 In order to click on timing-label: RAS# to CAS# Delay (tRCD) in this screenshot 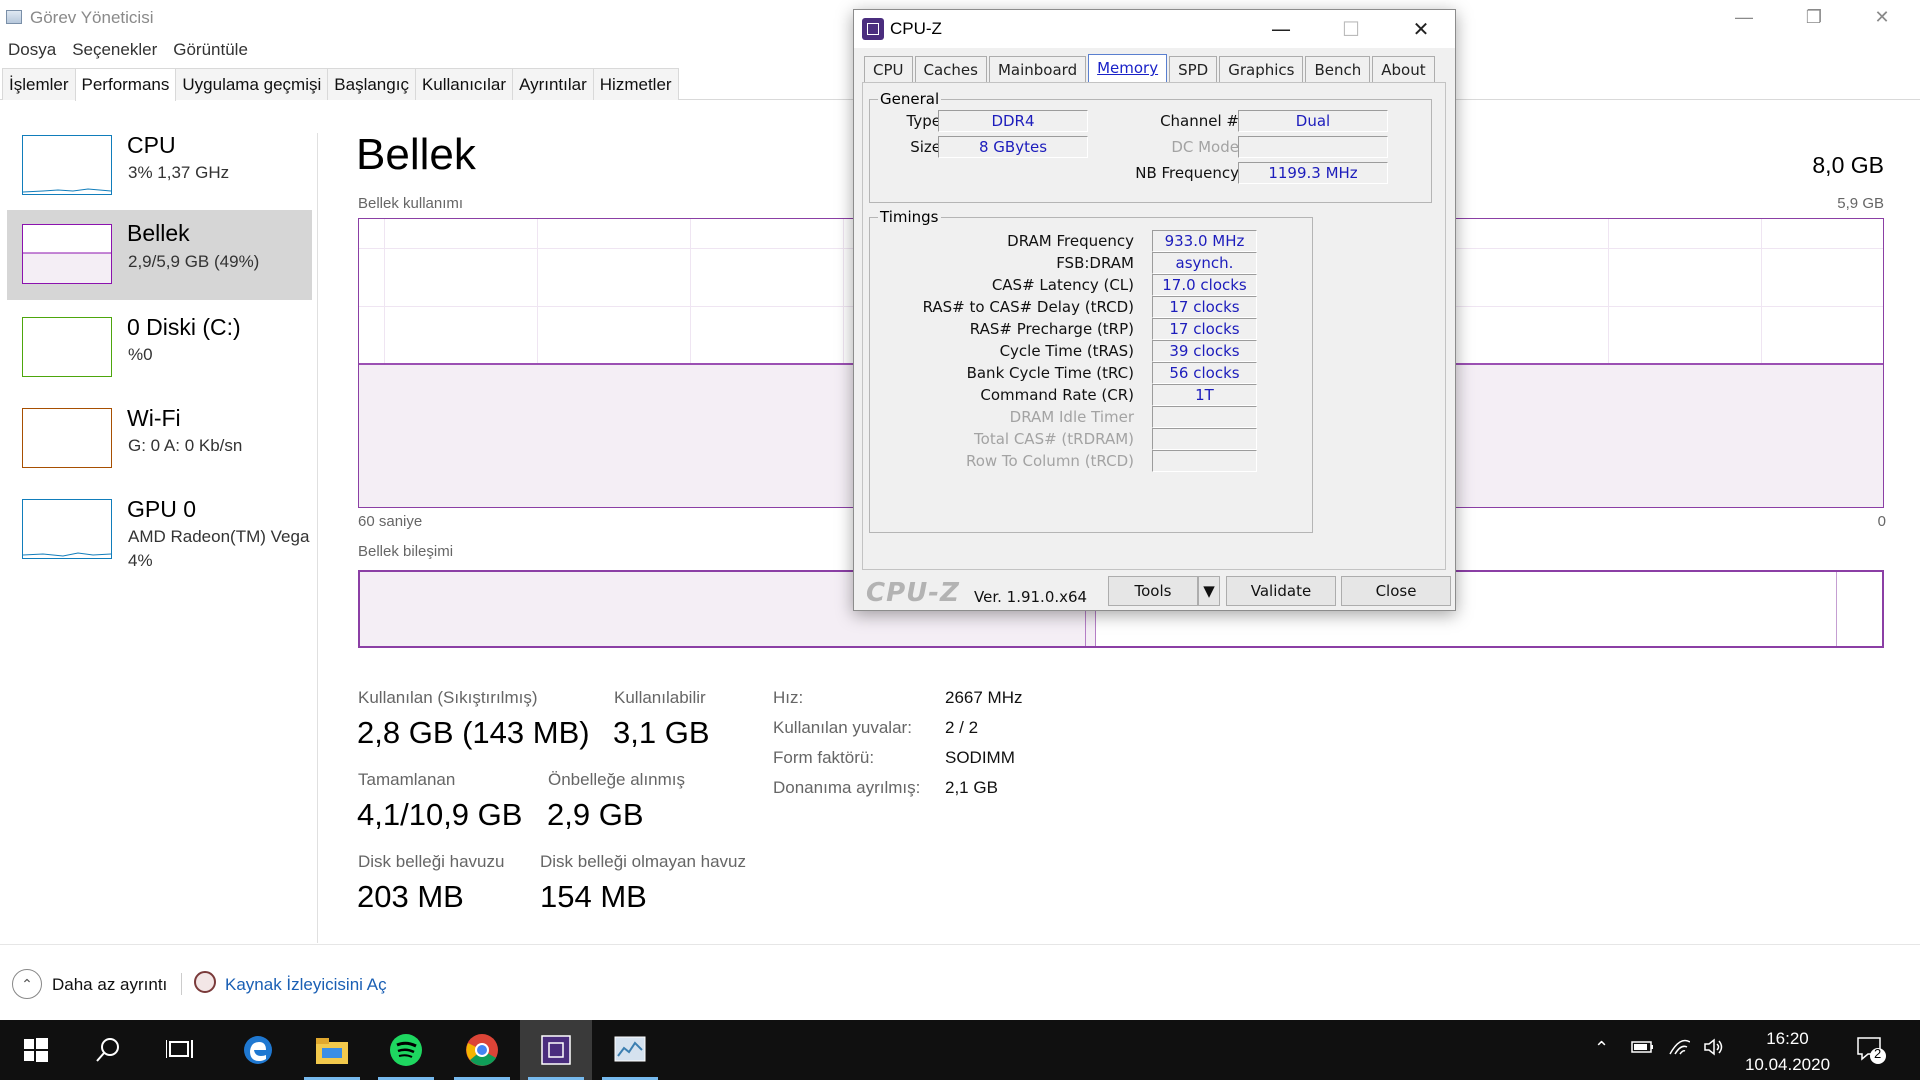, I will do `click(1028, 307)`.